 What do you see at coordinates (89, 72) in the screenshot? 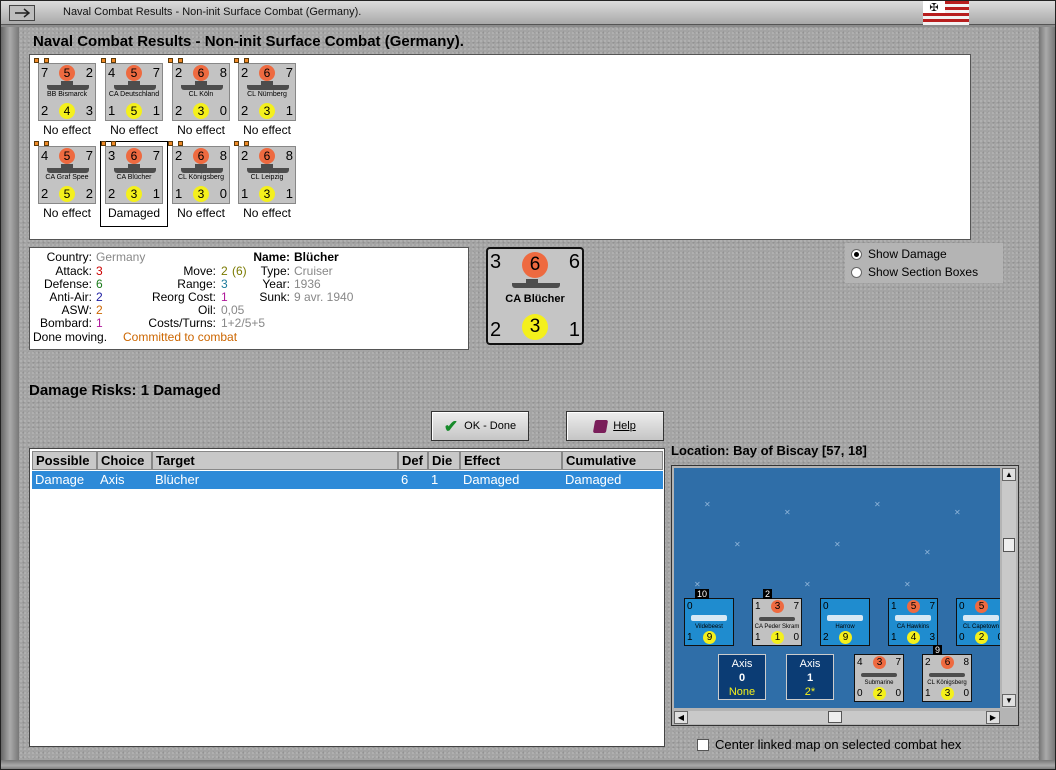
I see `counter-top-right: 2` at bounding box center [89, 72].